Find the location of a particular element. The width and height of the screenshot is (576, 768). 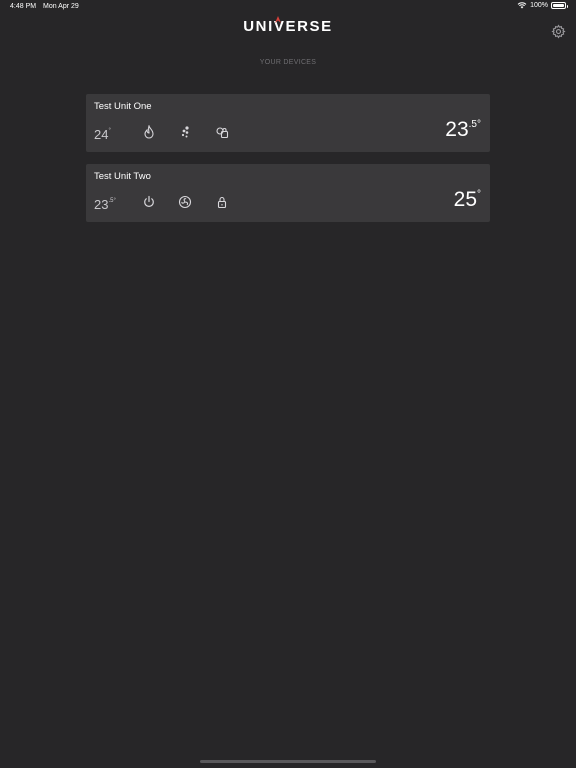

set-temperature: 24° is located at coordinates (102, 134).